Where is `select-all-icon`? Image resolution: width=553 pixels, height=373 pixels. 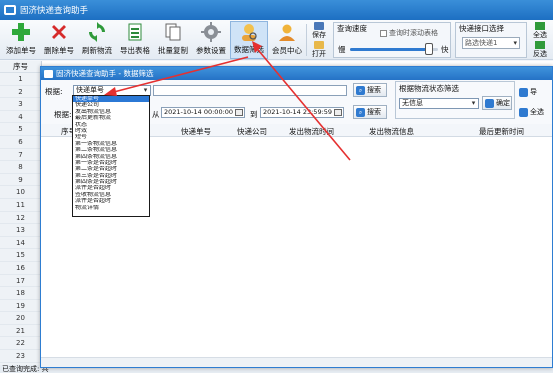 select-all-icon is located at coordinates (523, 112).